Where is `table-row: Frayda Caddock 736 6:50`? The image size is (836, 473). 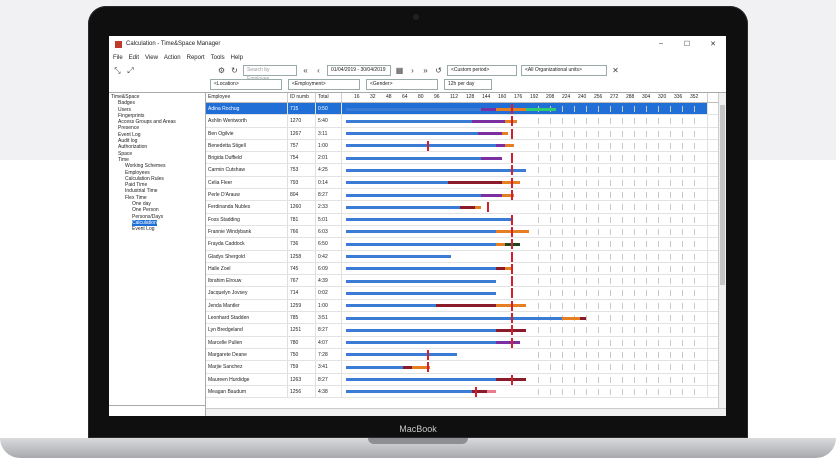
table-row: Frayda Caddock 736 6:50 is located at coordinates (466, 244).